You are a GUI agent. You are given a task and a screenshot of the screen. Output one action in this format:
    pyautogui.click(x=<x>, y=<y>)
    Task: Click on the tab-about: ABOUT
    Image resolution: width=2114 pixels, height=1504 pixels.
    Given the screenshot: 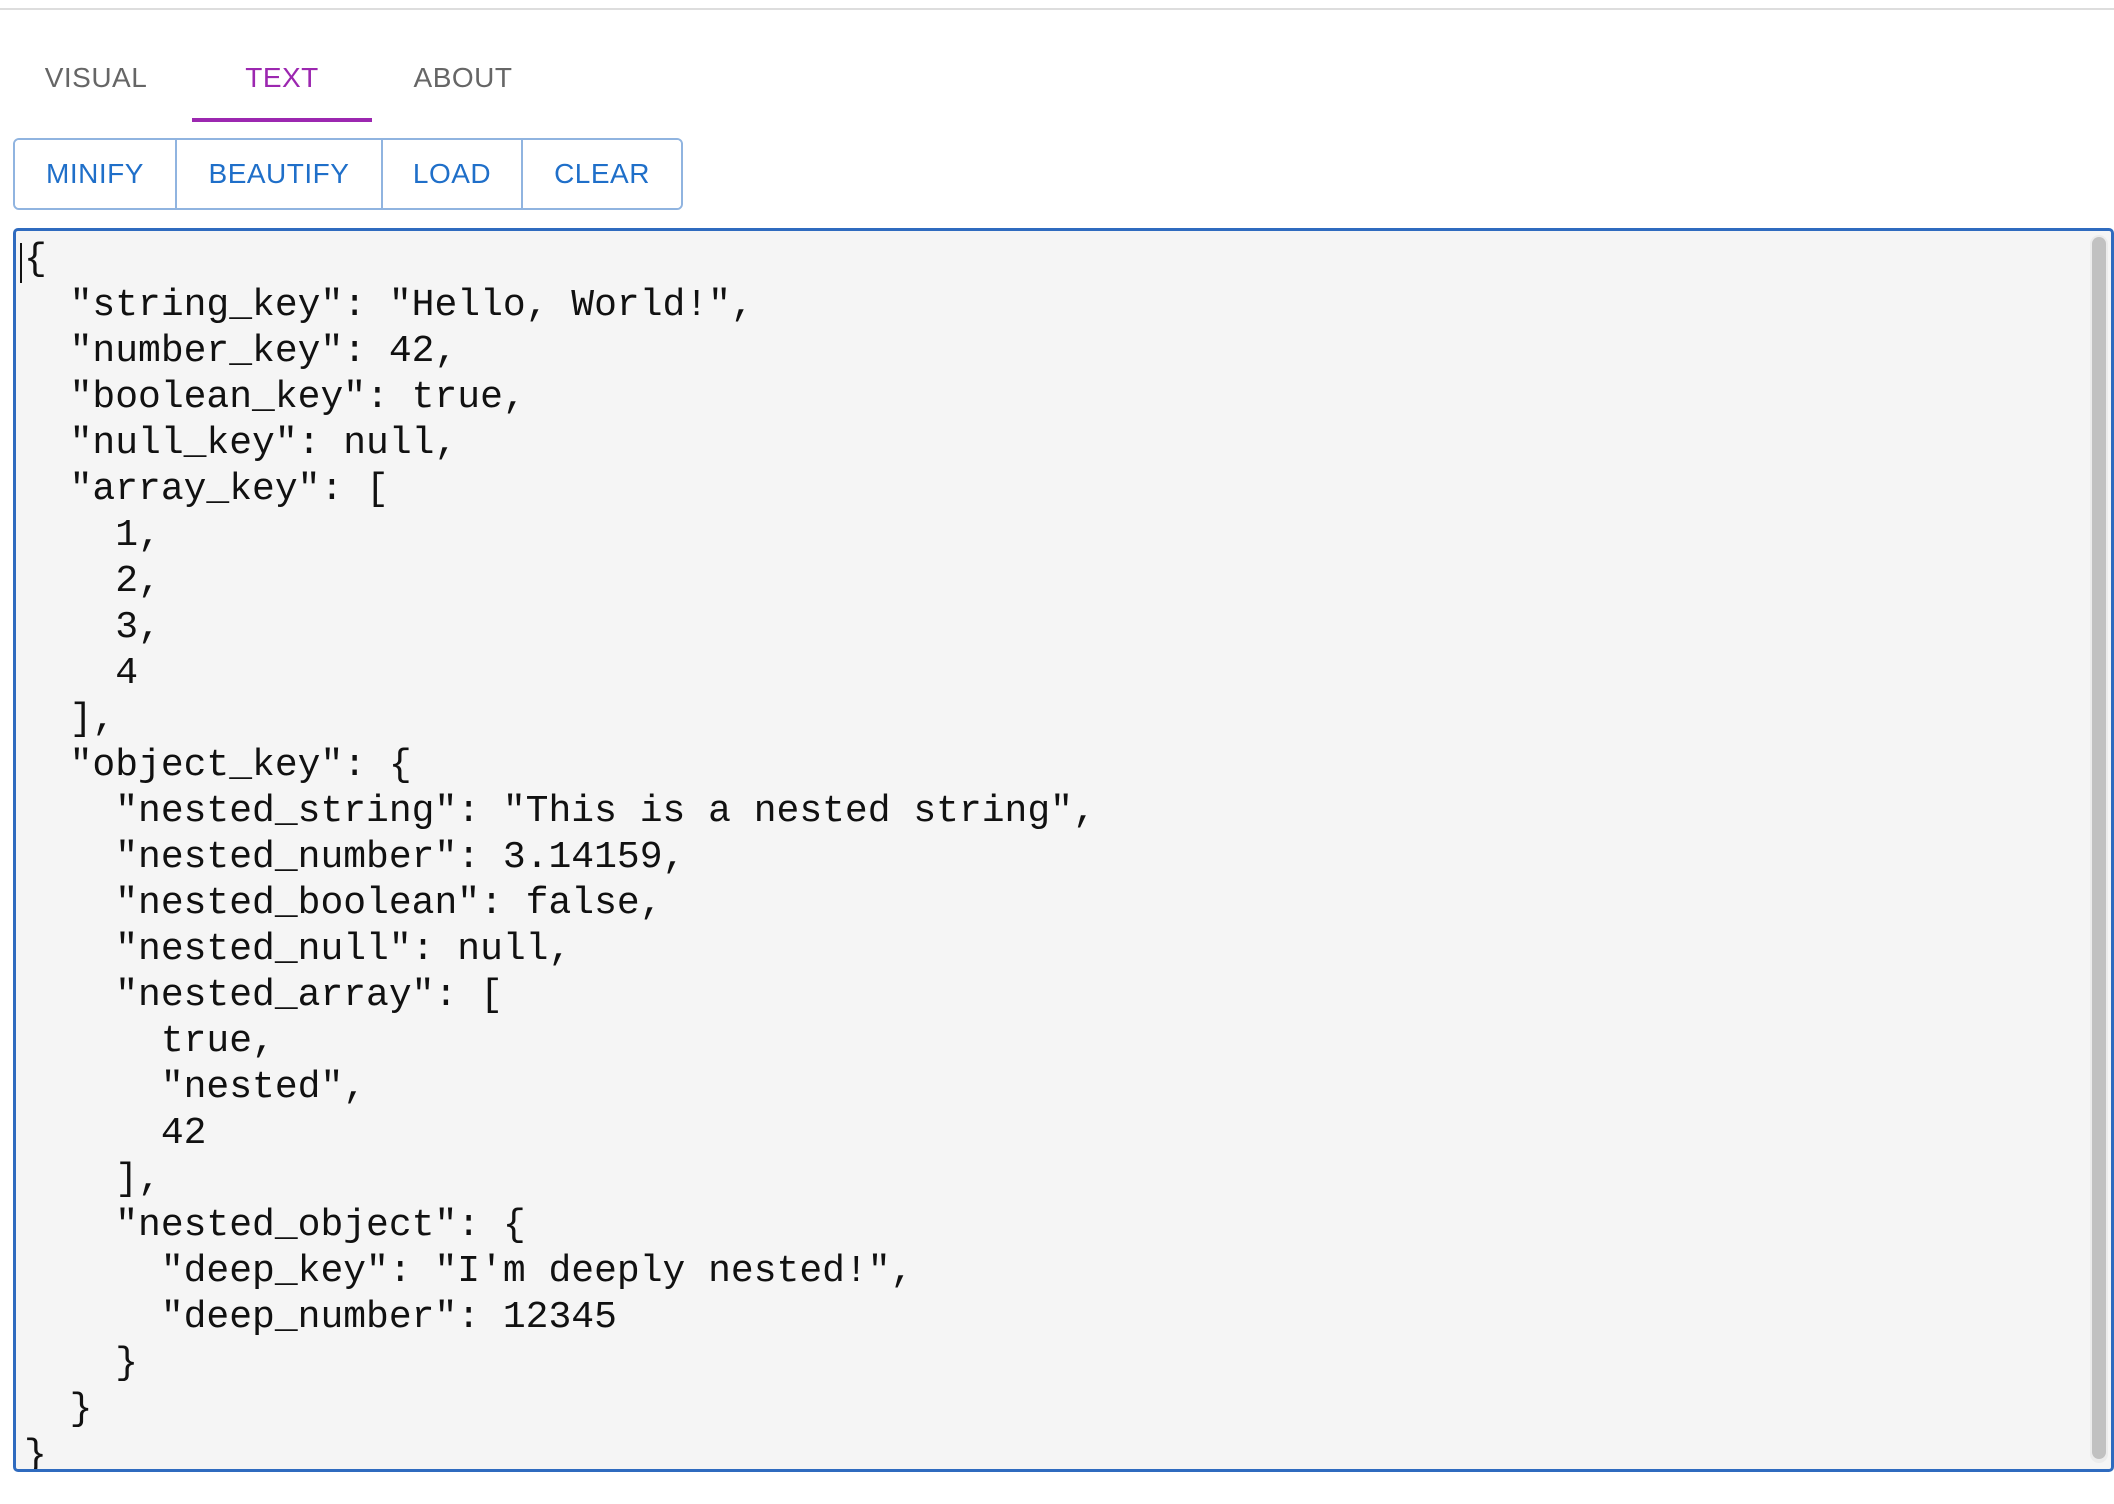 What is the action you would take?
    pyautogui.click(x=463, y=78)
    